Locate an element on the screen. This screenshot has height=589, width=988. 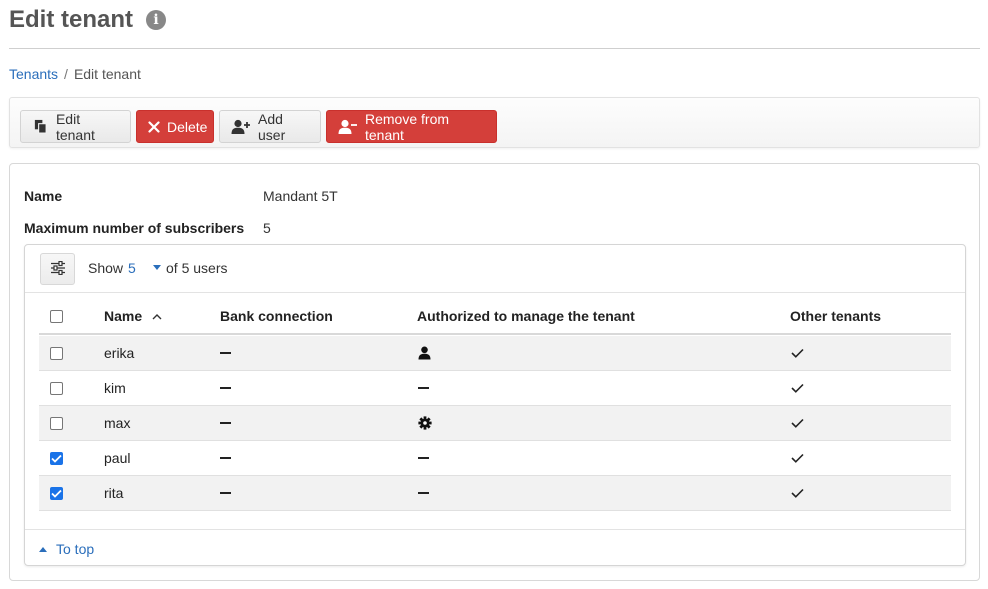
to-top-link: To top is located at coordinates (66, 549).